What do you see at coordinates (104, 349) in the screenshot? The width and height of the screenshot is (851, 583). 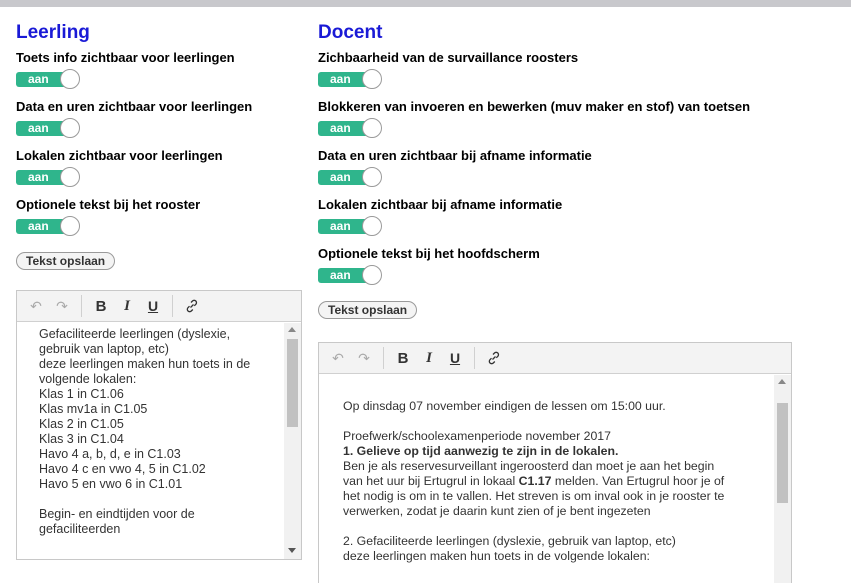 I see `editor-line: gebruik van laptop, etc)` at bounding box center [104, 349].